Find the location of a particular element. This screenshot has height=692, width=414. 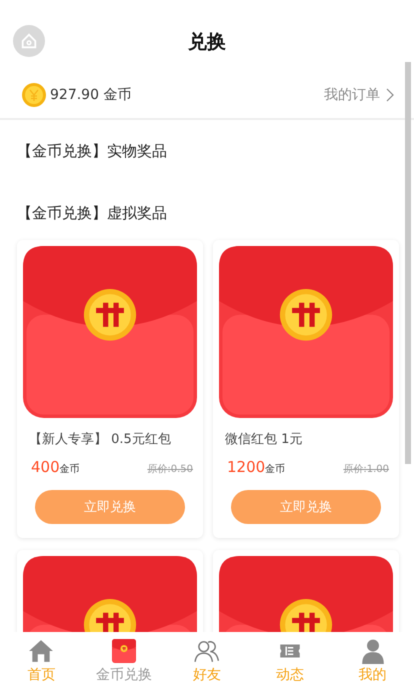

original-price: 原价:1.00 is located at coordinates (366, 469).